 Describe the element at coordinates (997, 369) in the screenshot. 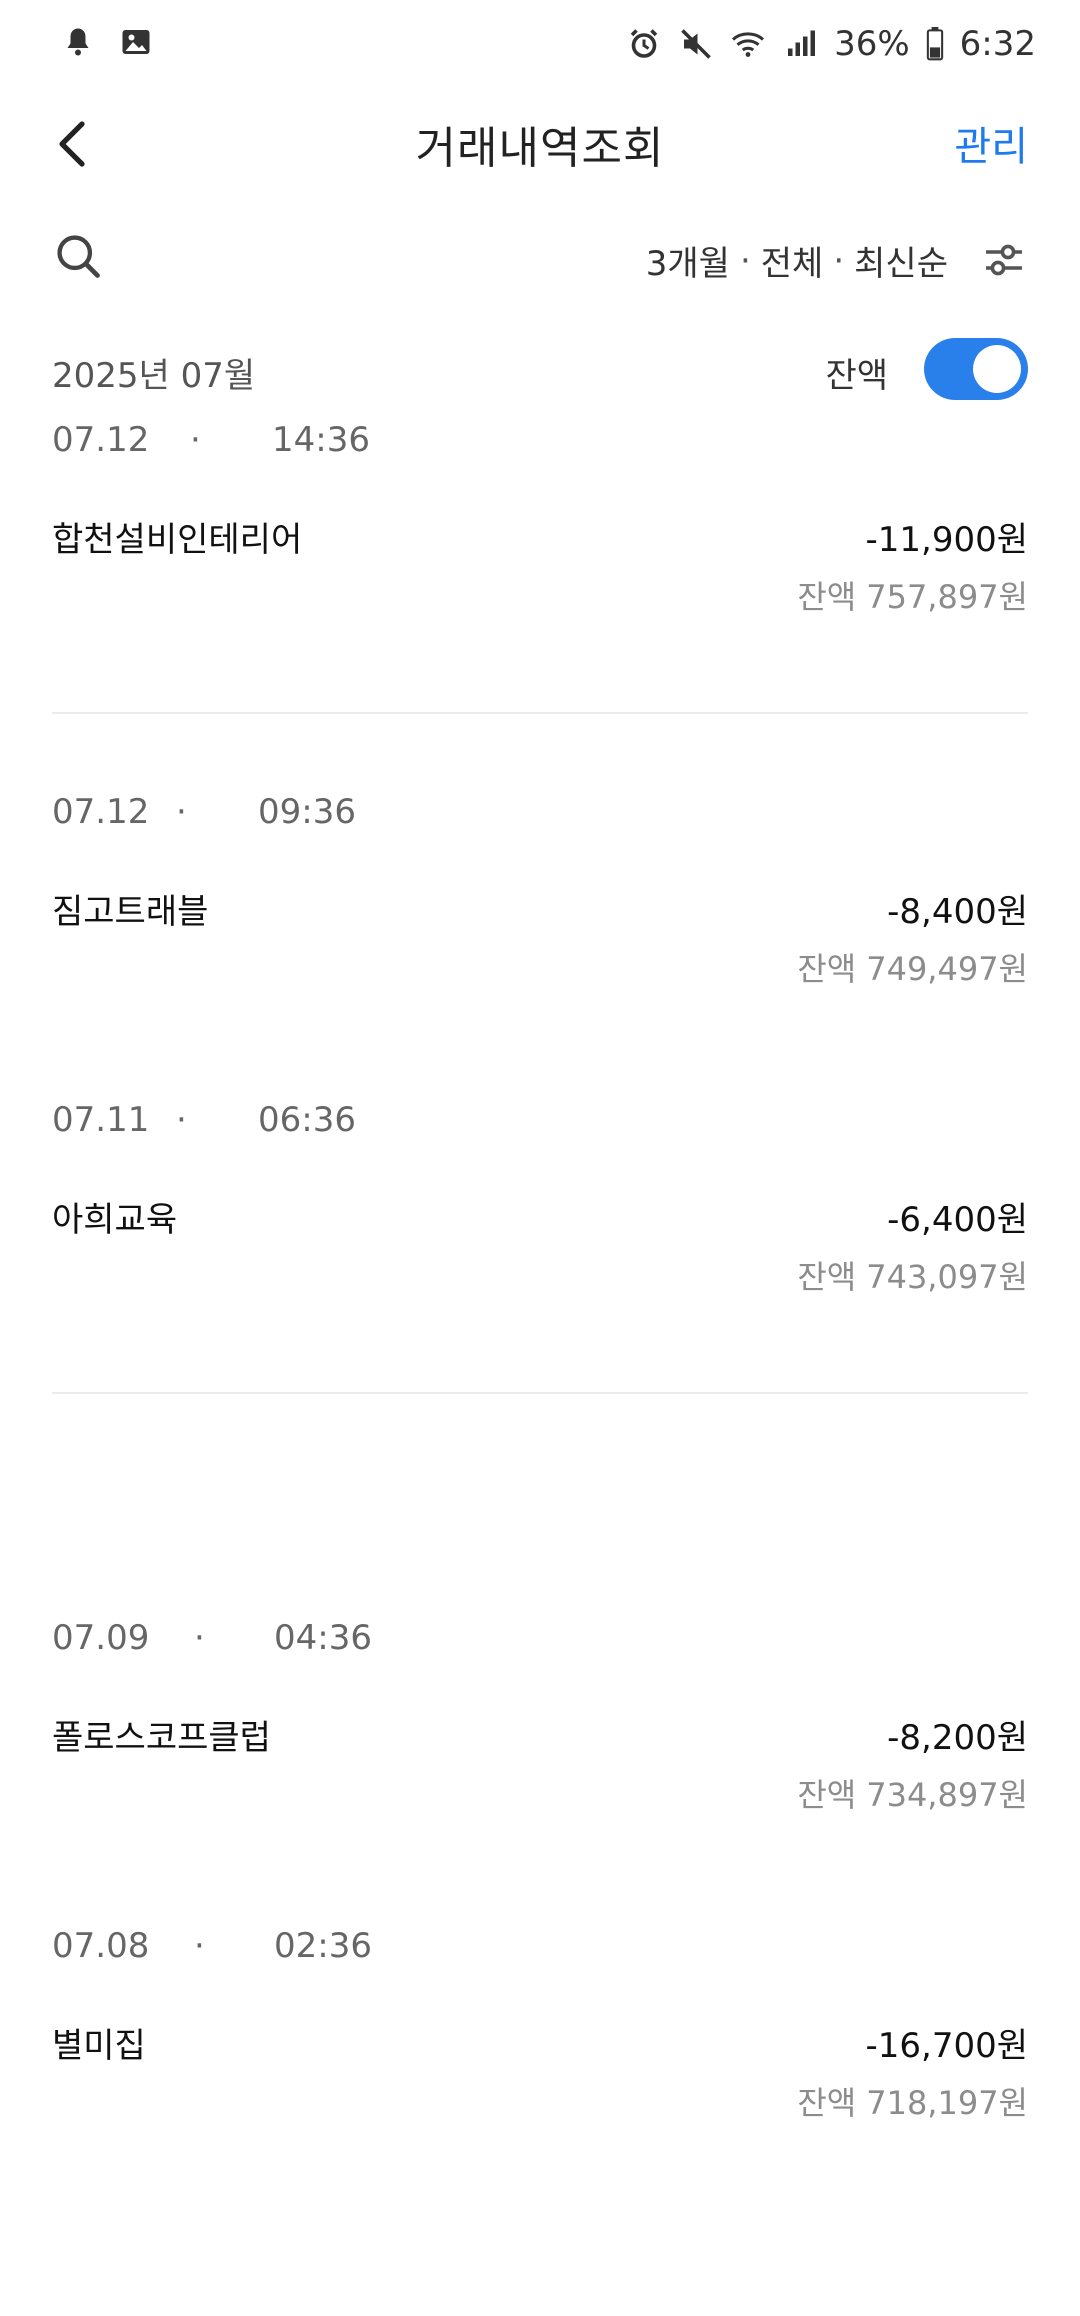

I see `toggle-knob` at that location.